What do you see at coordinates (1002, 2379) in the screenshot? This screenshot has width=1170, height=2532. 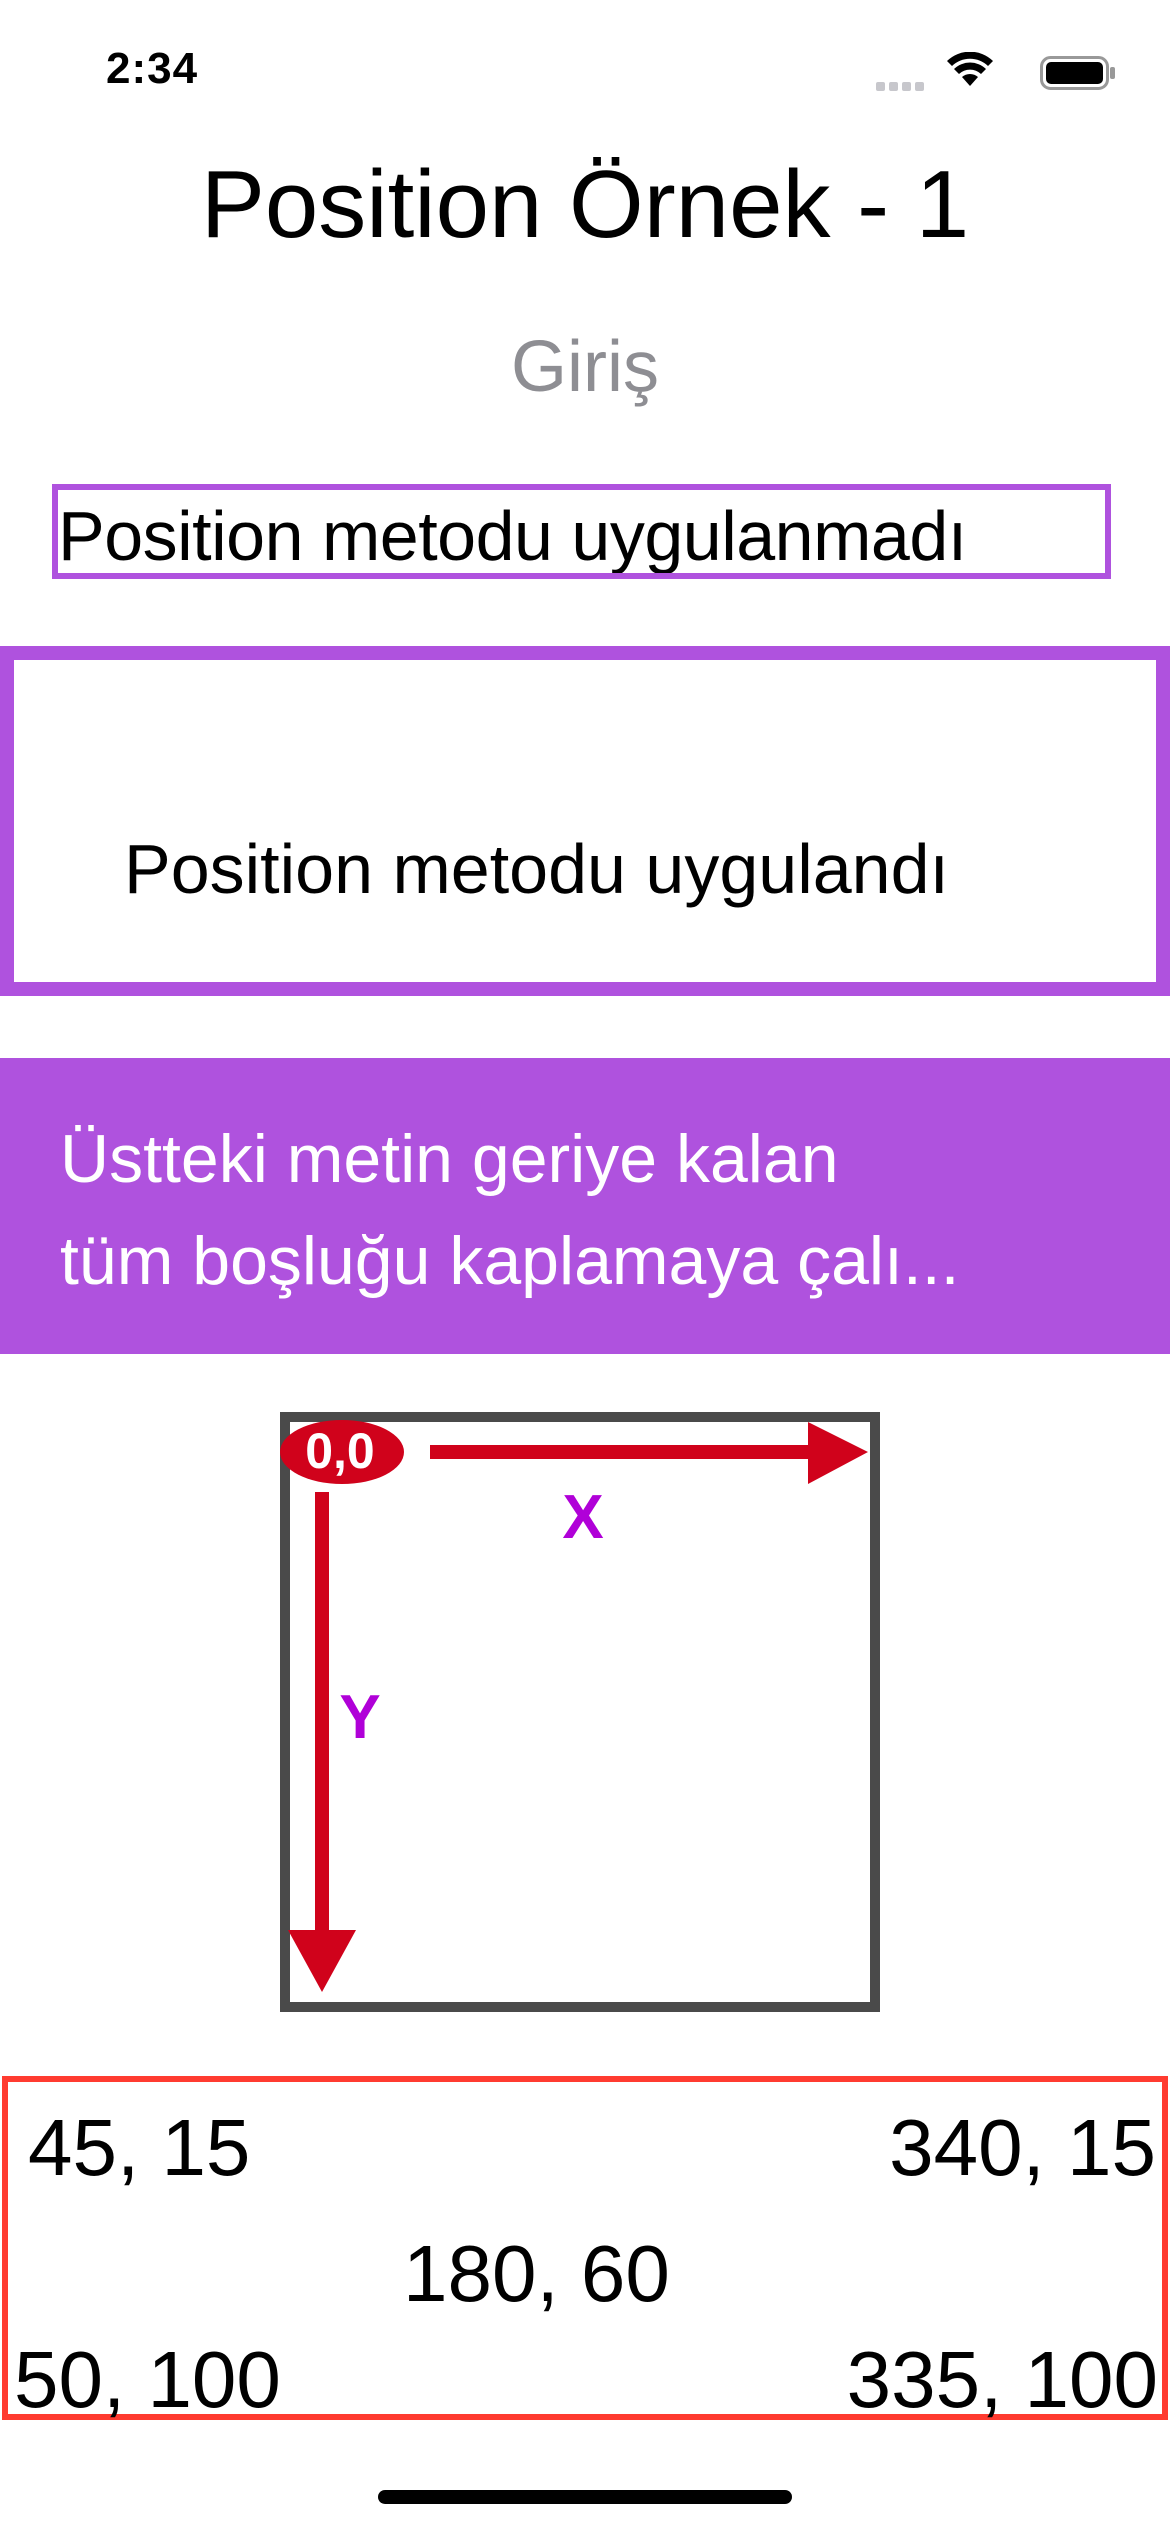 I see `coord-bottom-right: 335, 100` at bounding box center [1002, 2379].